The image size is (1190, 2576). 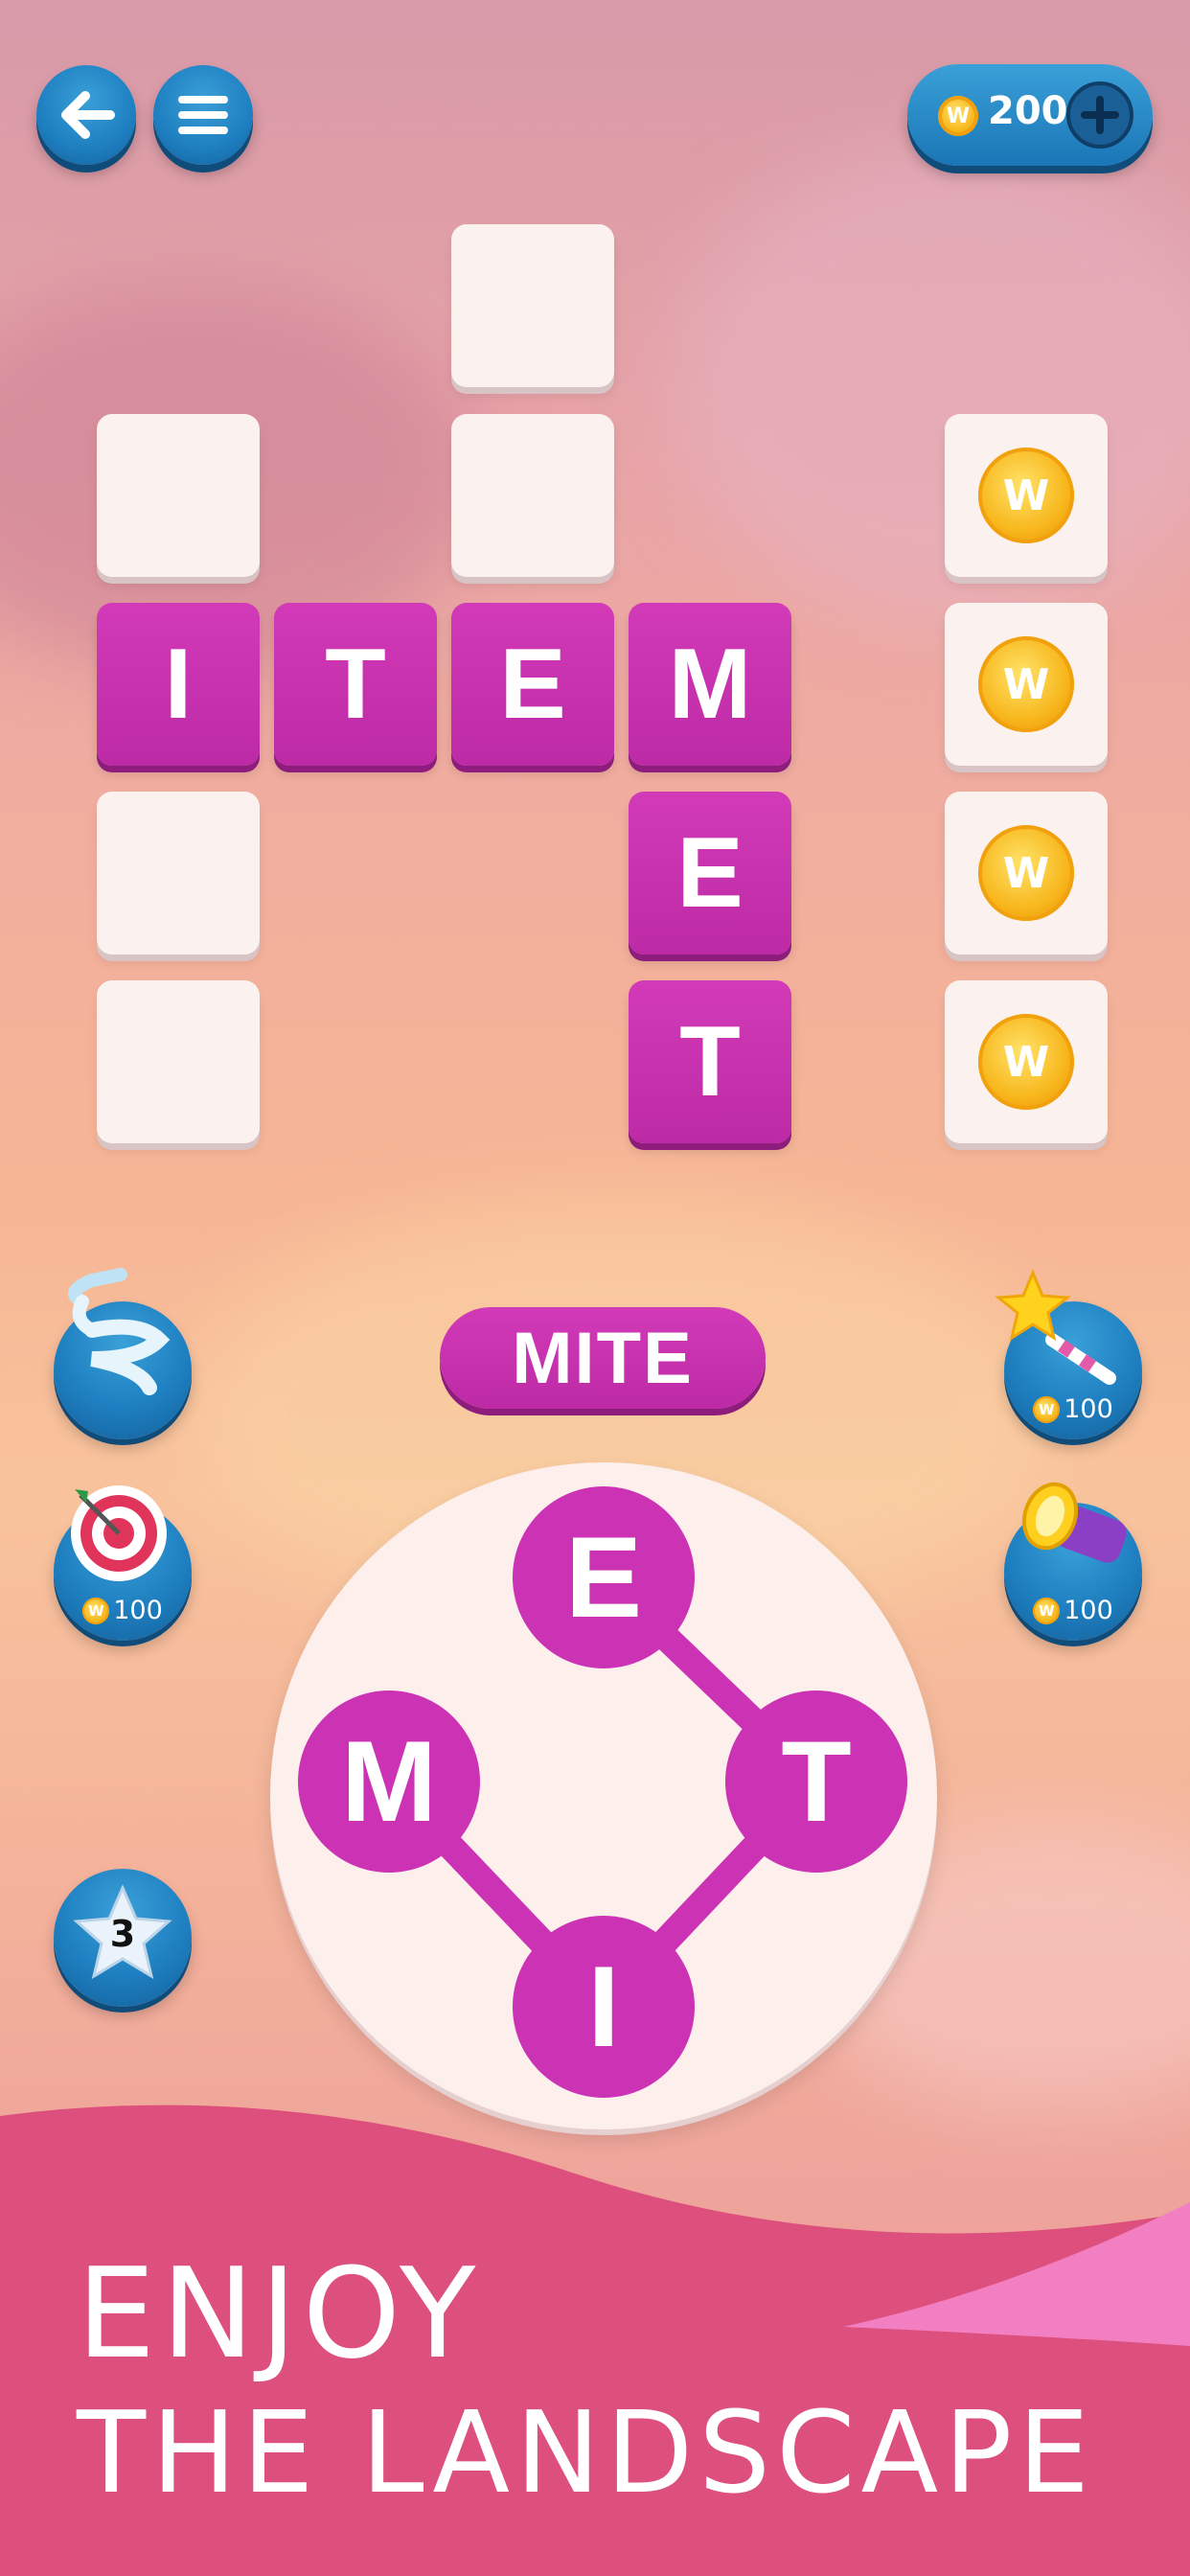 I want to click on flashlight-button: W 100, so click(x=1073, y=1561).